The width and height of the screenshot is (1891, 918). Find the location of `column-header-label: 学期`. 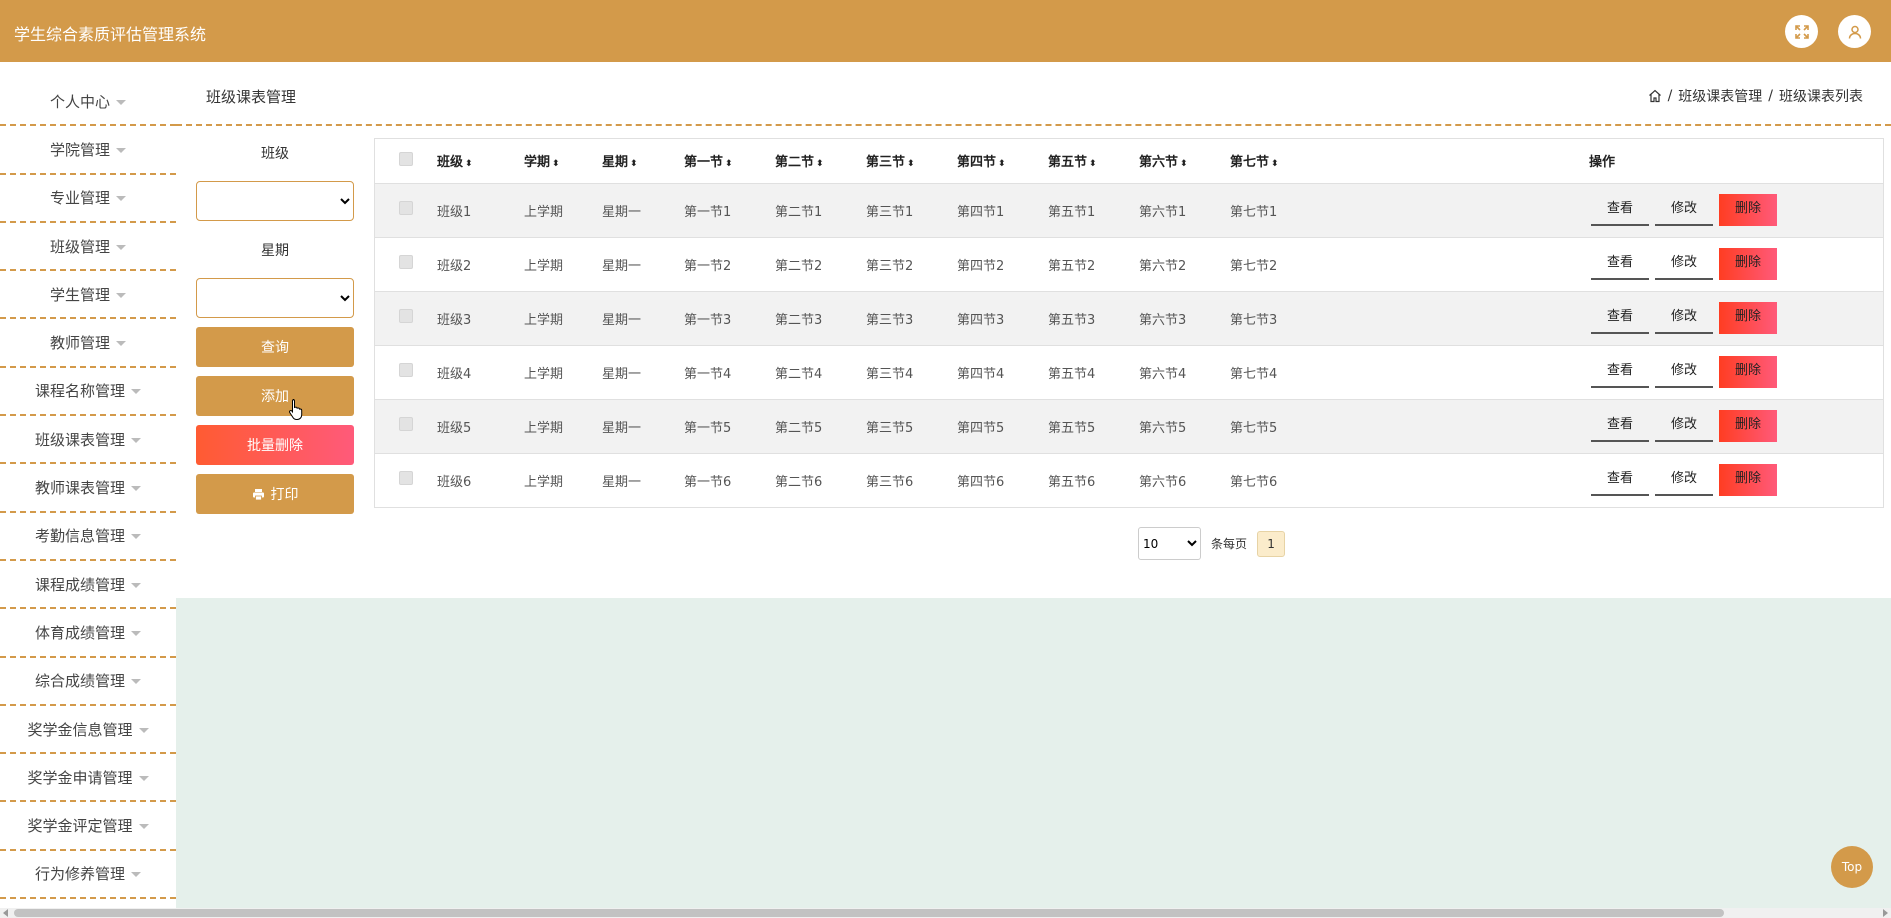

column-header-label: 学期 is located at coordinates (537, 163).